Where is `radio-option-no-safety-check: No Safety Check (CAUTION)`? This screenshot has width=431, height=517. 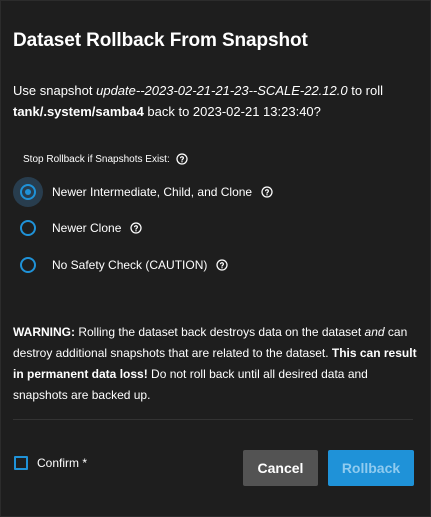 radio-option-no-safety-check: No Safety Check (CAUTION) is located at coordinates (120, 265).